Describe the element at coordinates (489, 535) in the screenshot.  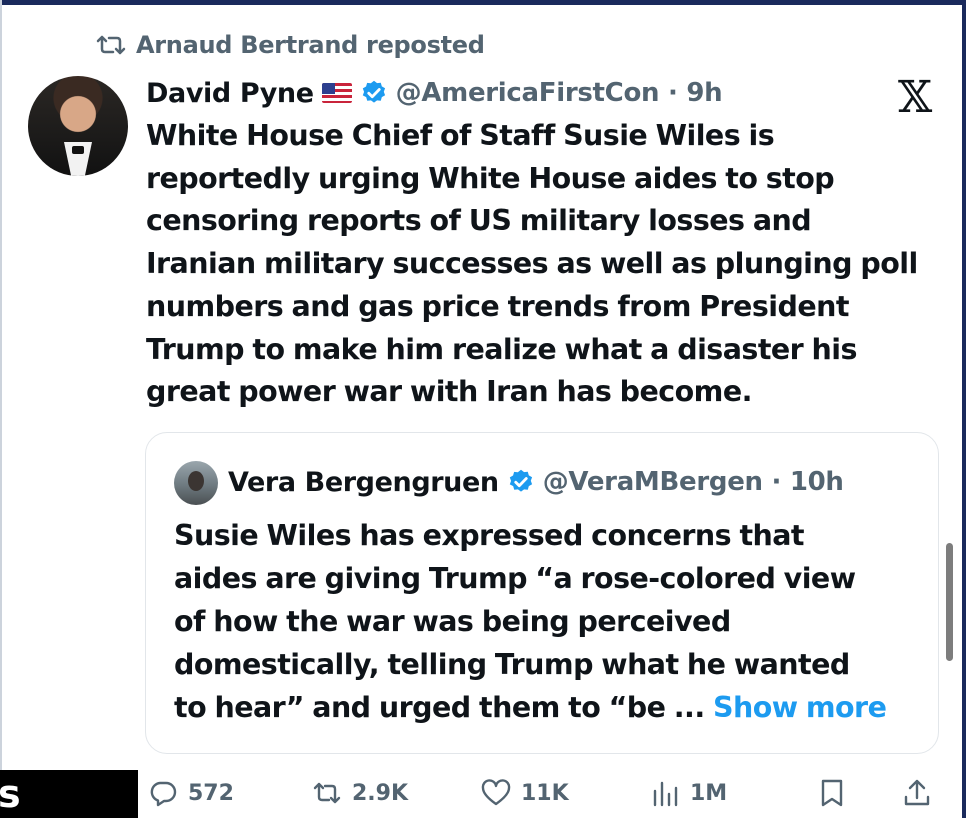
I see `quoted-body-line: Susie Wiles has expressed concerns that` at that location.